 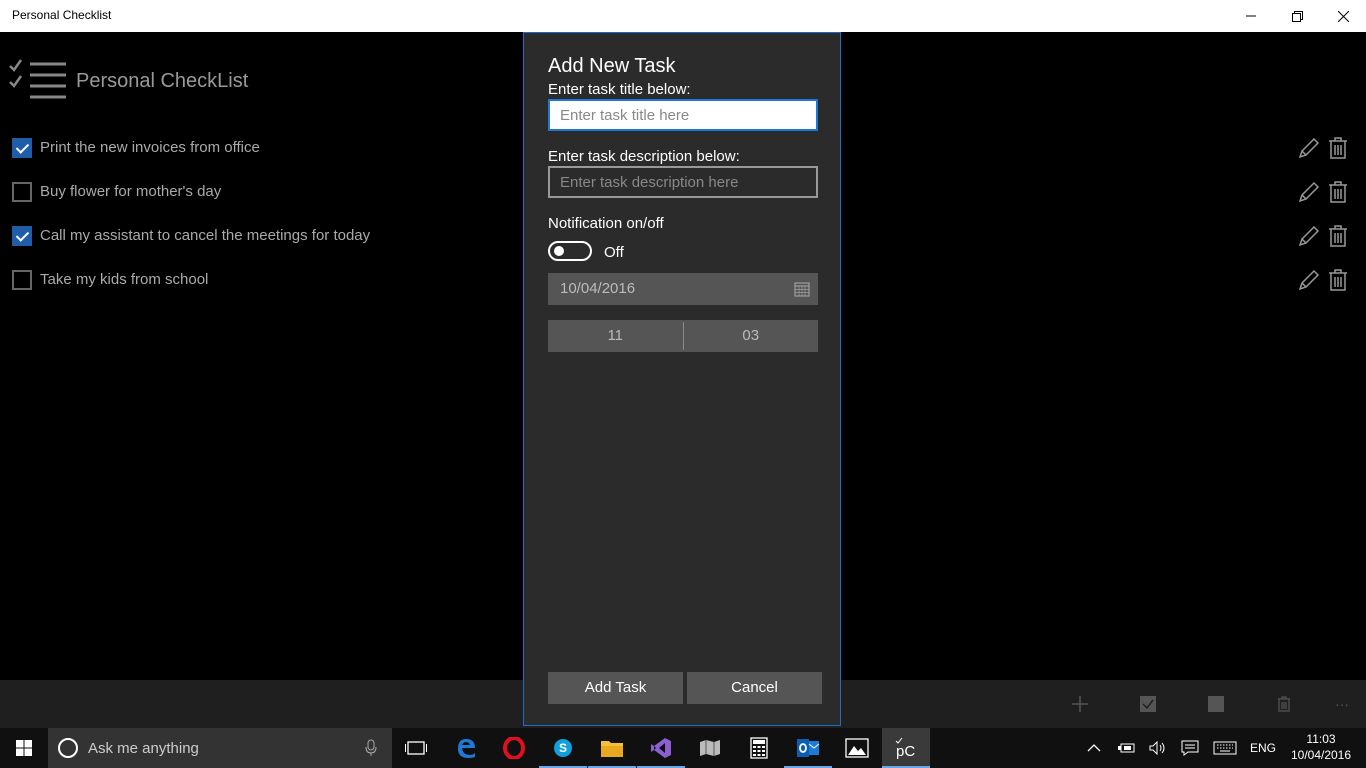 What do you see at coordinates (62, 15) in the screenshot?
I see `window-title: Personal Checklist` at bounding box center [62, 15].